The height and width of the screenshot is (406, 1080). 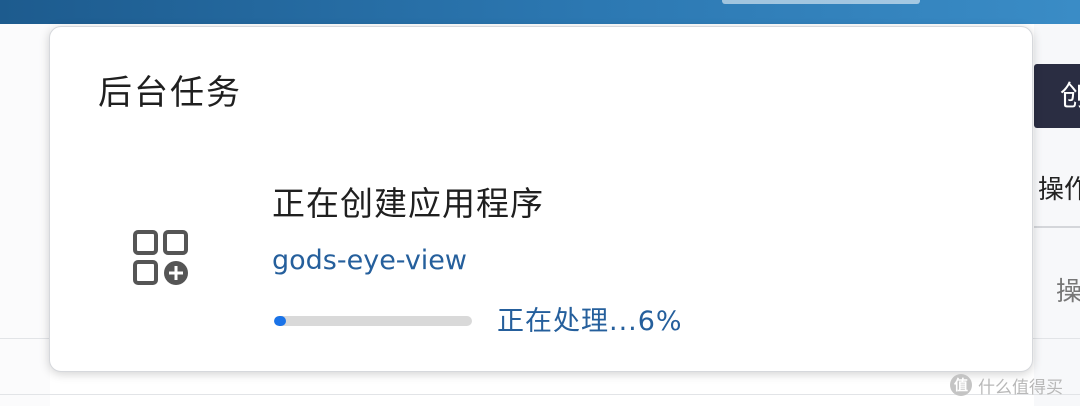 What do you see at coordinates (1057, 190) in the screenshot?
I see `table-header-actions: 操作` at bounding box center [1057, 190].